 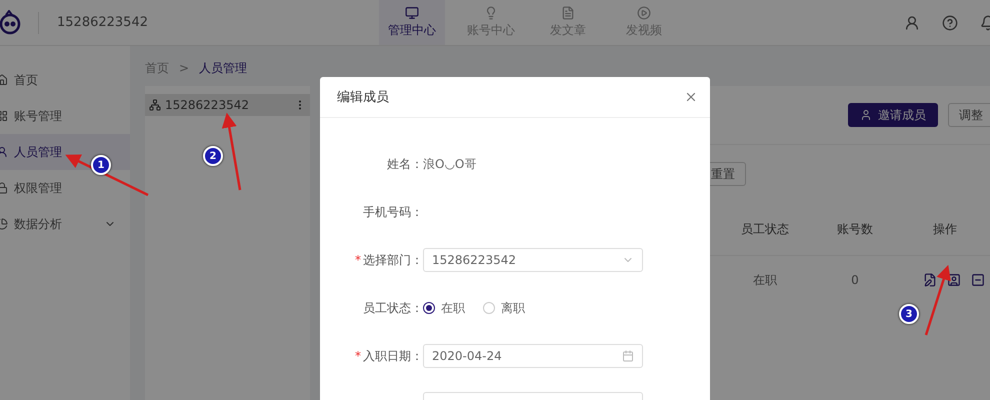 I want to click on monitor-icon, so click(x=412, y=13).